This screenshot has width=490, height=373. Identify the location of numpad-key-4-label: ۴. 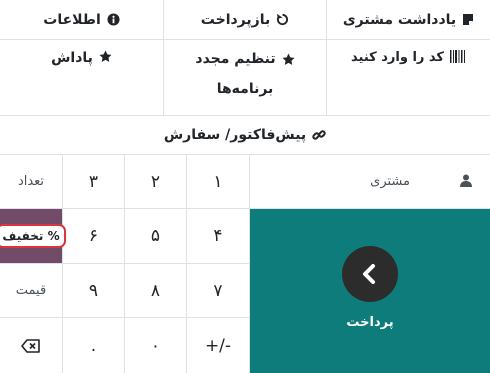
(218, 236).